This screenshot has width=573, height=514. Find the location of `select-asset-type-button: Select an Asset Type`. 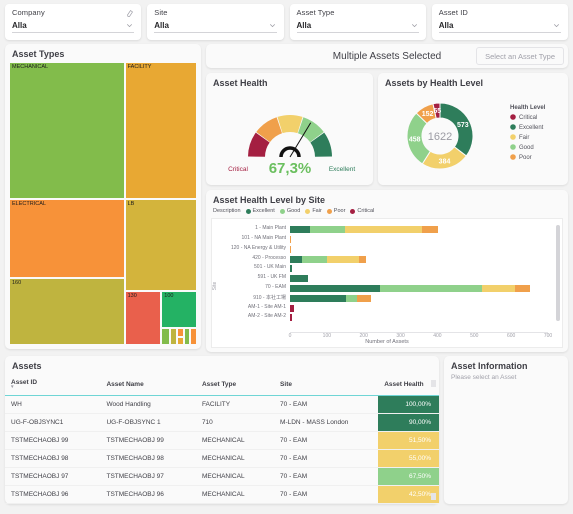

select-asset-type-button: Select an Asset Type is located at coordinates (520, 56).